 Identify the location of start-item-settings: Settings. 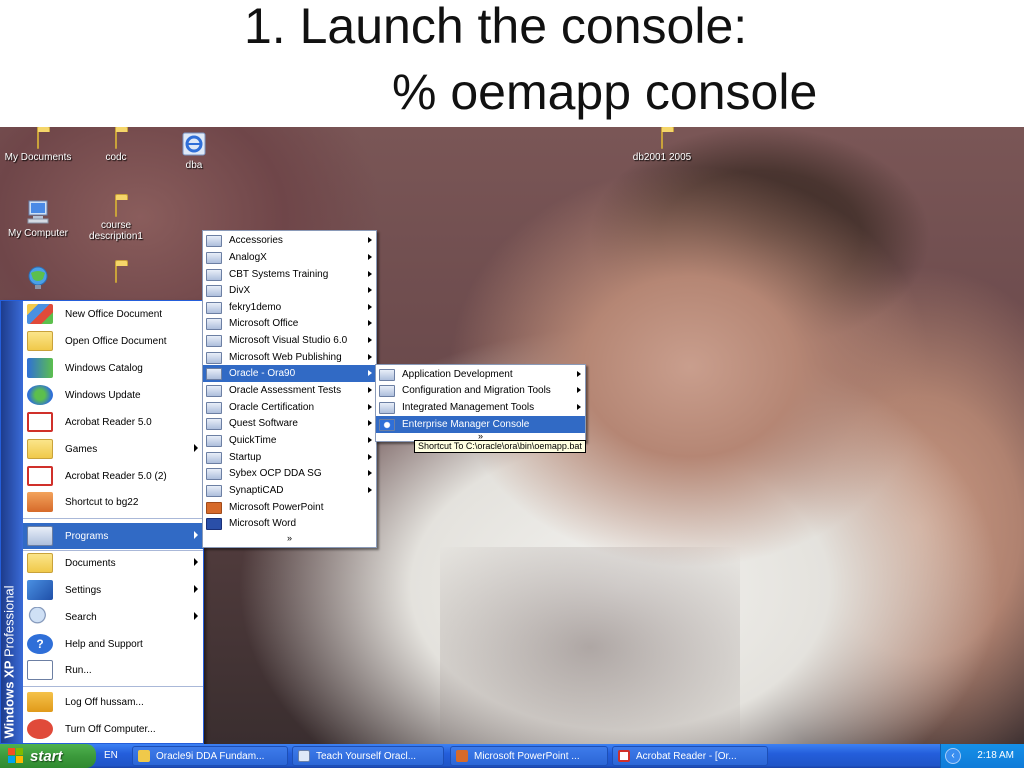
(113, 590).